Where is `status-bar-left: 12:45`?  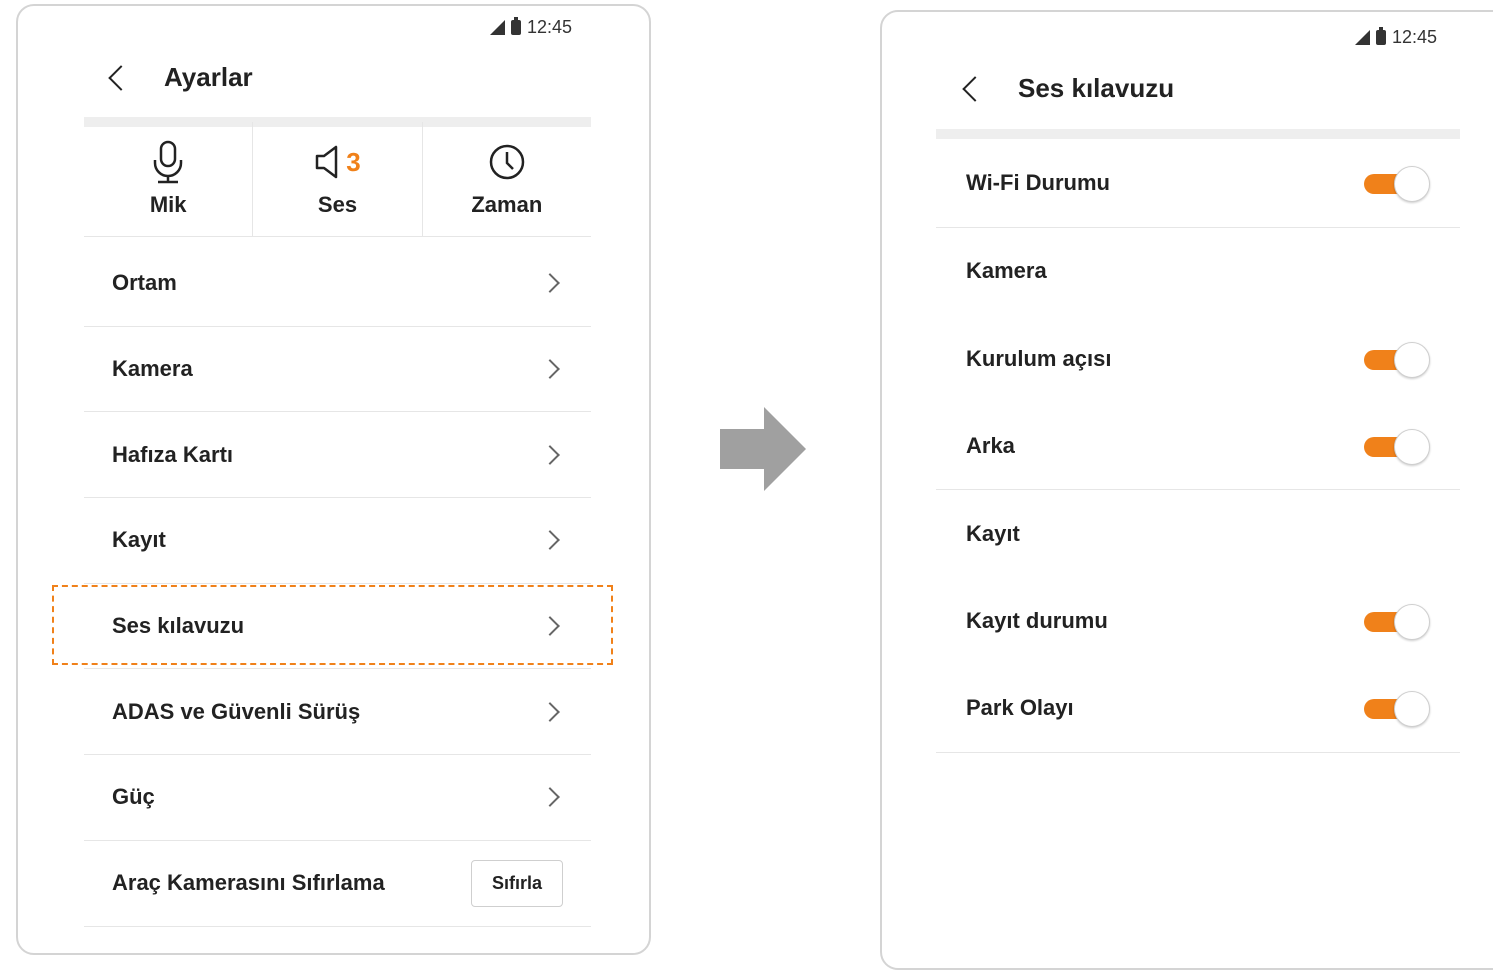
status-bar-left: 12:45 is located at coordinates (531, 27).